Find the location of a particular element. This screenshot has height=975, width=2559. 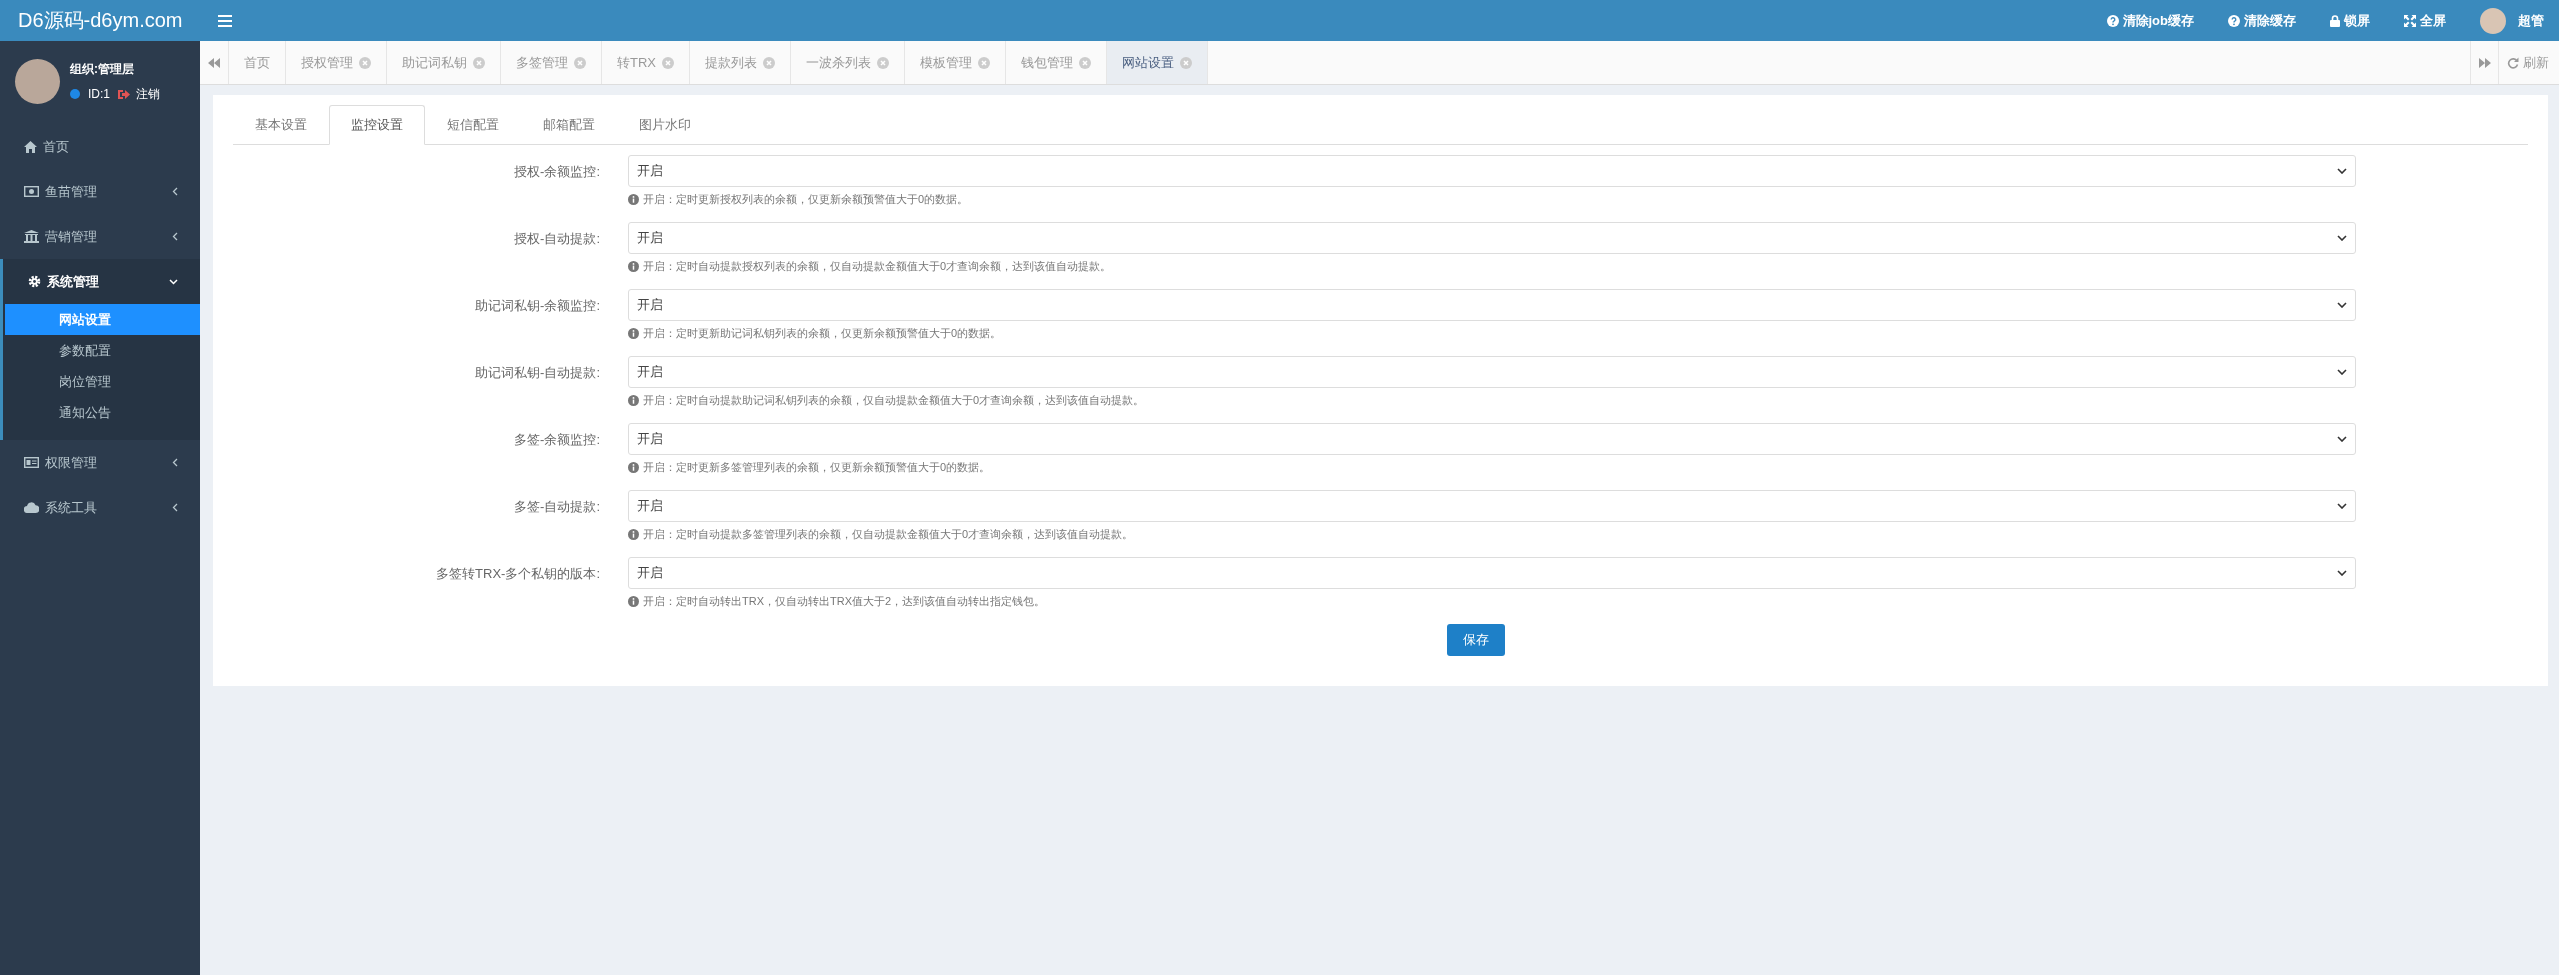

field-label: 授权-自动提款: is located at coordinates (557, 239).